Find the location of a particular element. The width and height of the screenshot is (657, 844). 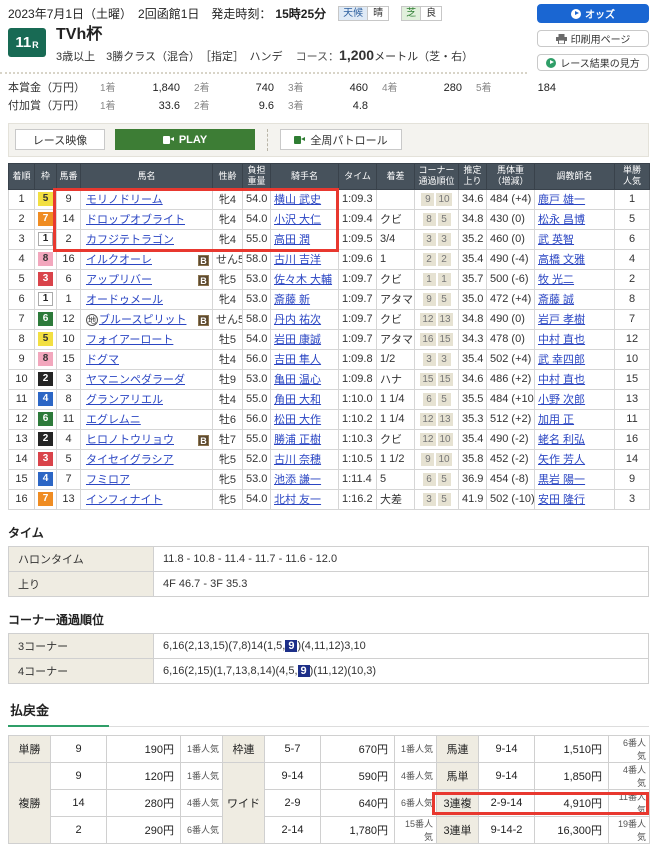

trainer-link: 牧 光二 is located at coordinates (556, 280).